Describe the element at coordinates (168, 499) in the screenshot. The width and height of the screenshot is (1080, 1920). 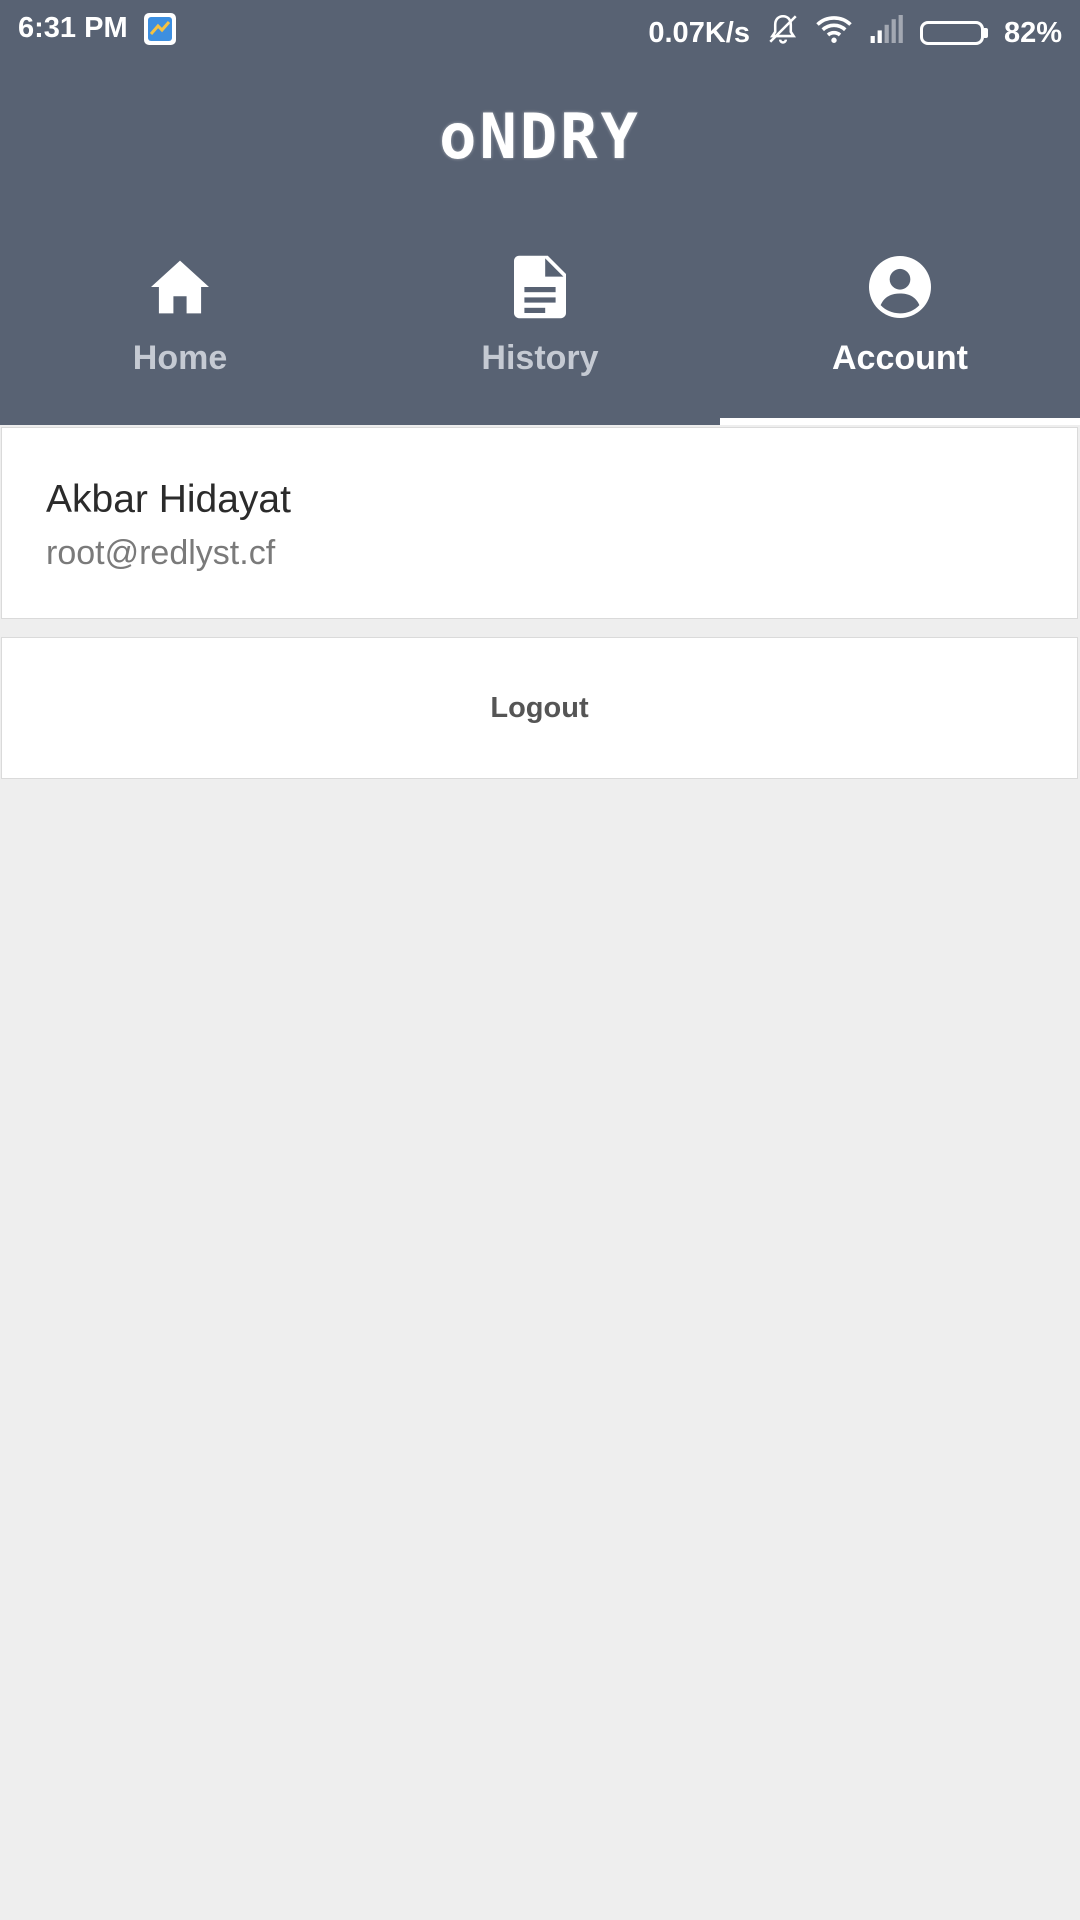
I see `account-name: Akbar Hidayat` at that location.